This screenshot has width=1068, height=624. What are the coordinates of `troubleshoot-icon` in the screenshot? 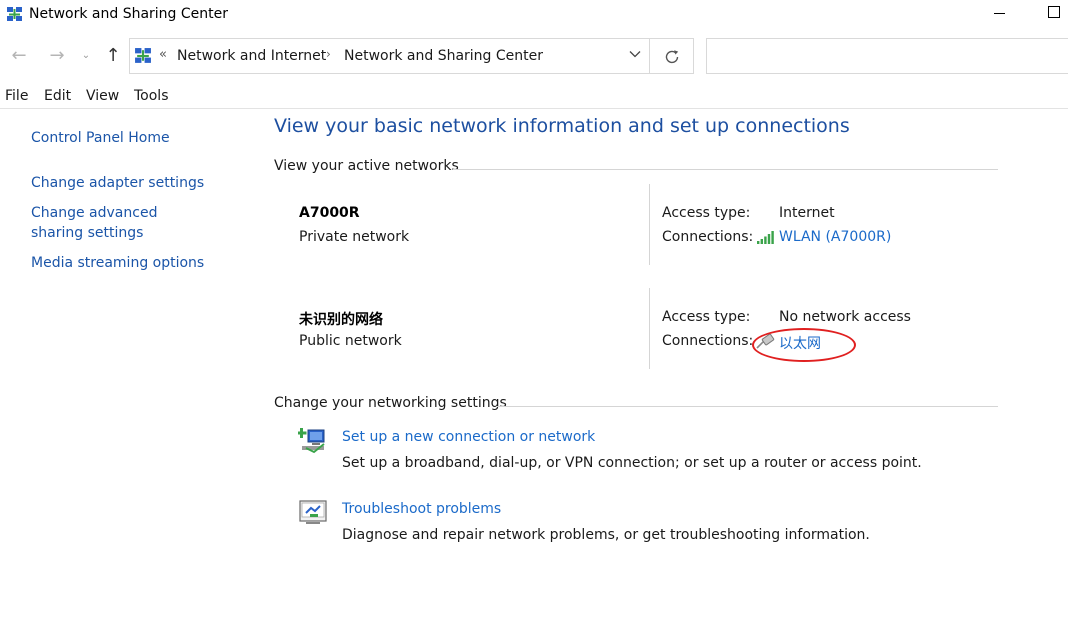 It's located at (313, 512).